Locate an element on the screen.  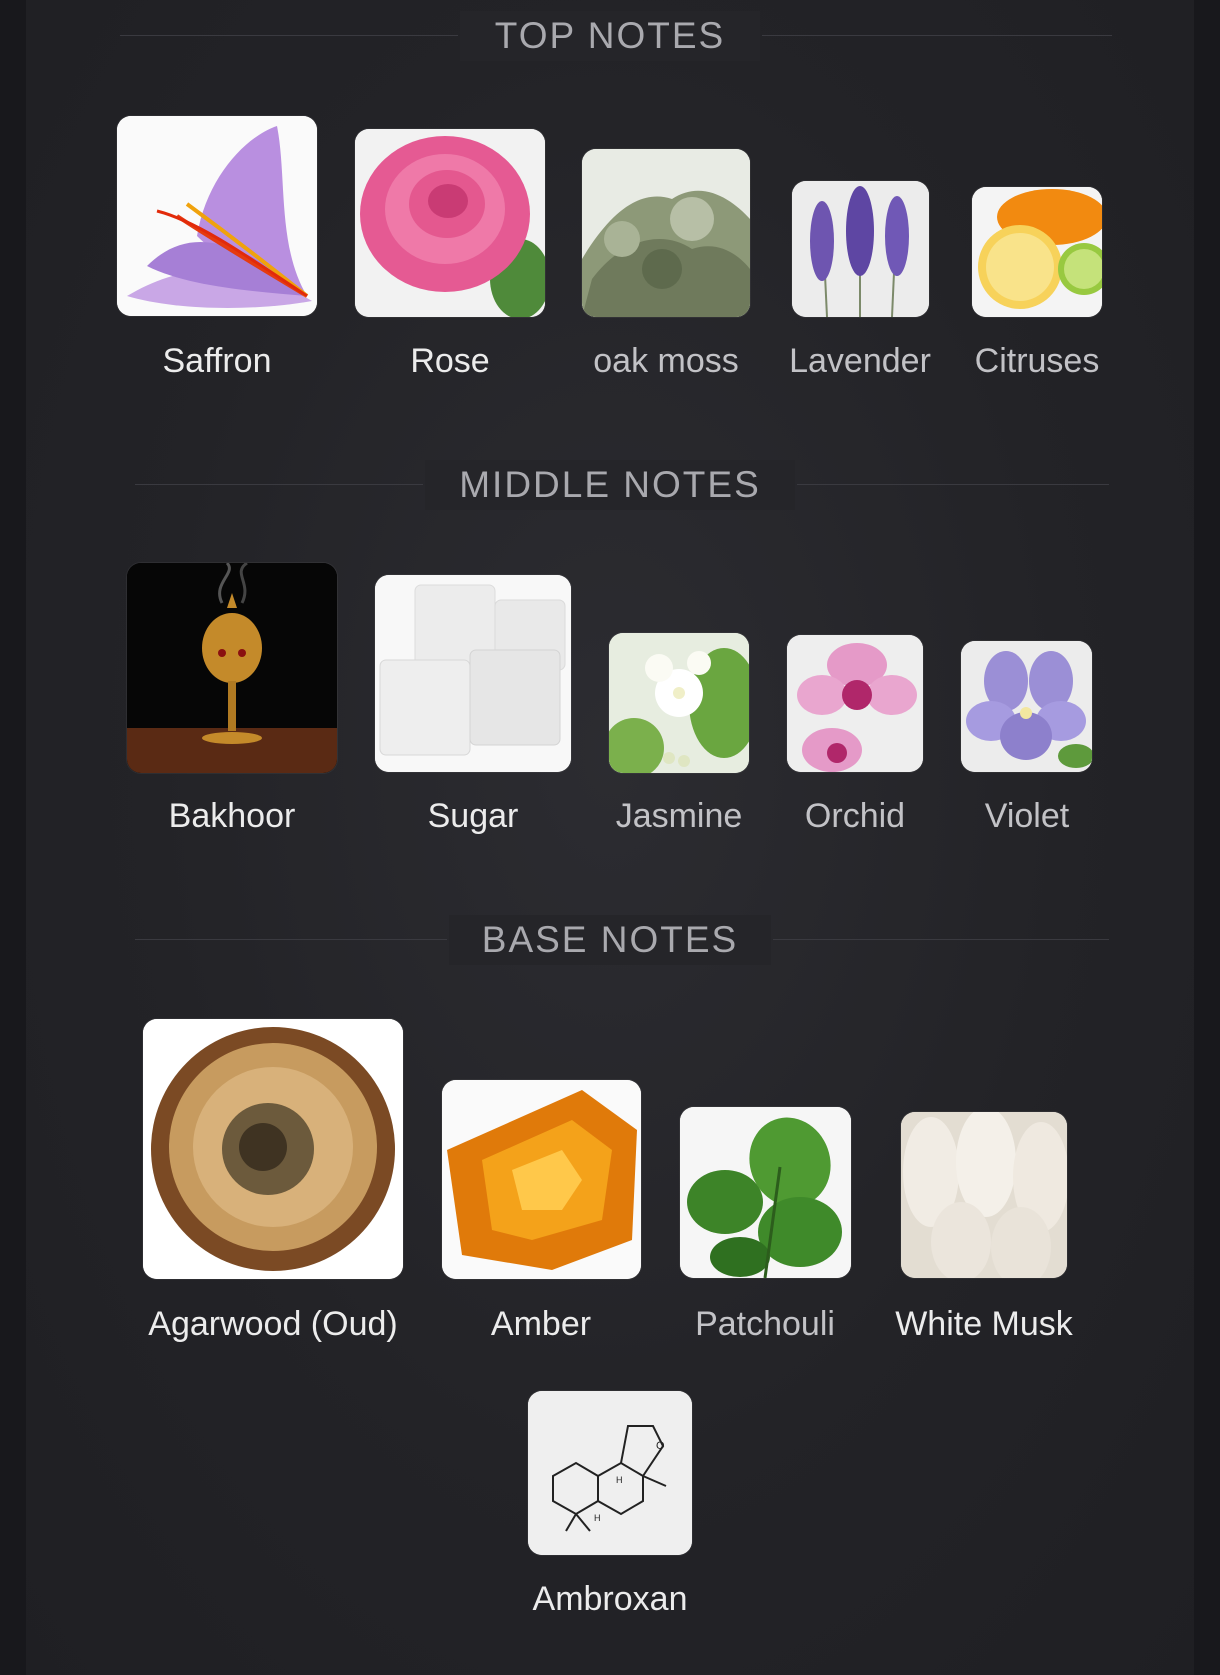
note-label: Ambroxan is located at coordinates (610, 1599).